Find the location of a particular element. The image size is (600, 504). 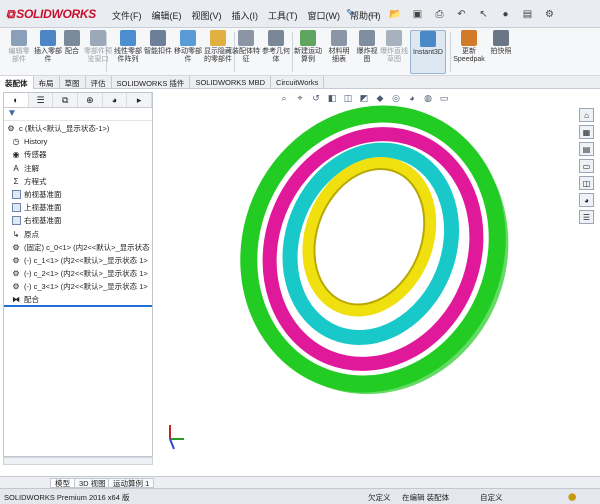

custom-properties-icon: ☰ is located at coordinates (586, 217).